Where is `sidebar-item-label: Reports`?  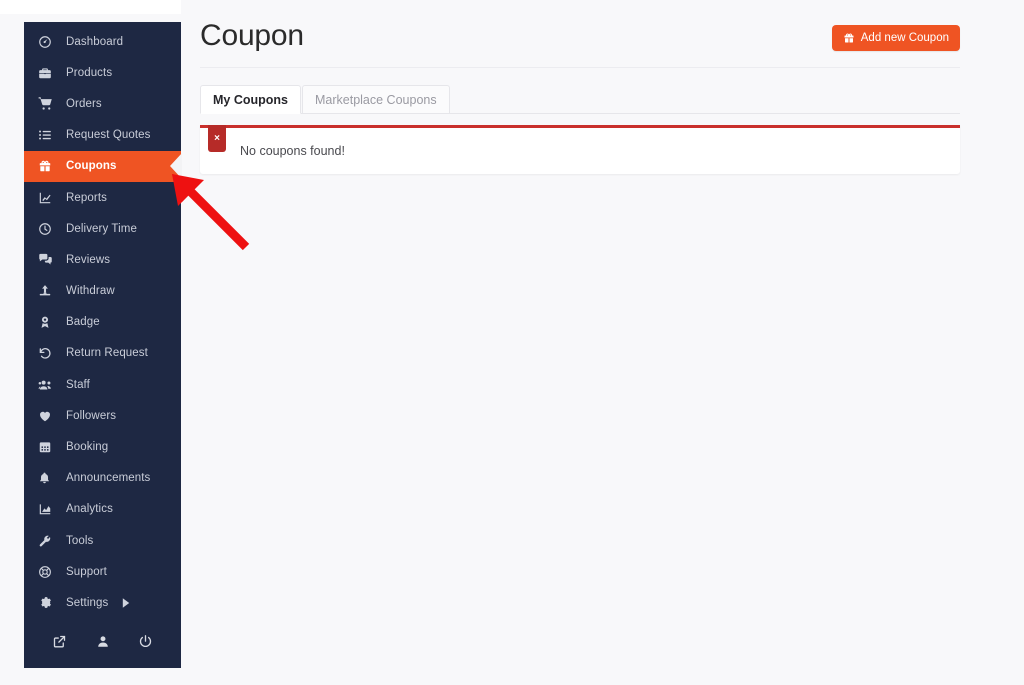 sidebar-item-label: Reports is located at coordinates (86, 197).